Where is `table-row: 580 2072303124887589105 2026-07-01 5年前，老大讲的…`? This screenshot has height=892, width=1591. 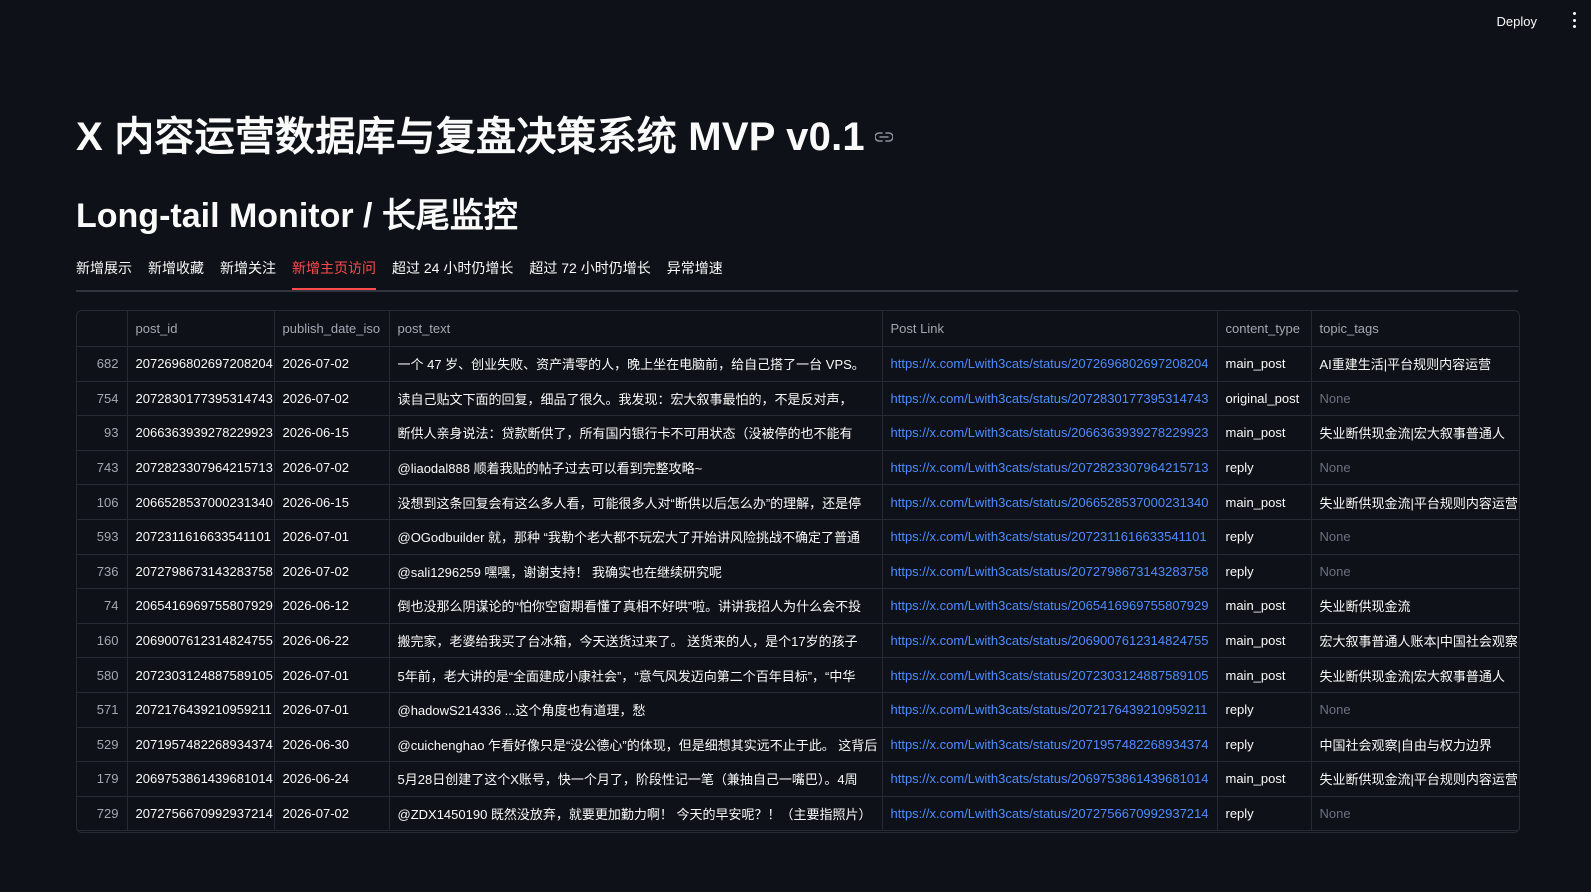 table-row: 580 2072303124887589105 2026-07-01 5年前，老大讲的… is located at coordinates (798, 675).